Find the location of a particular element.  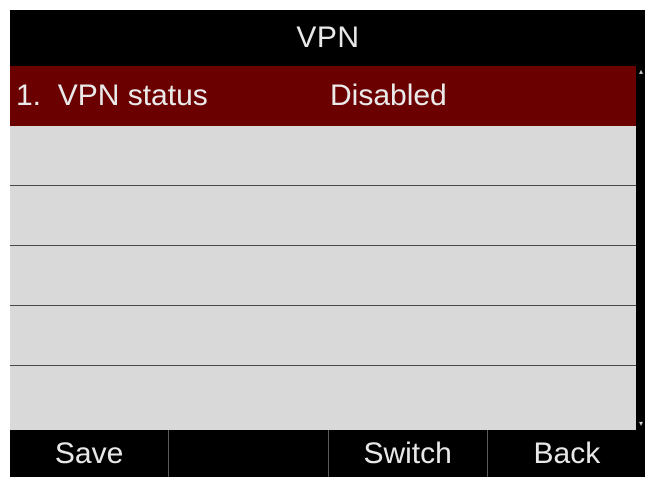

empty-softkey is located at coordinates (247, 453).